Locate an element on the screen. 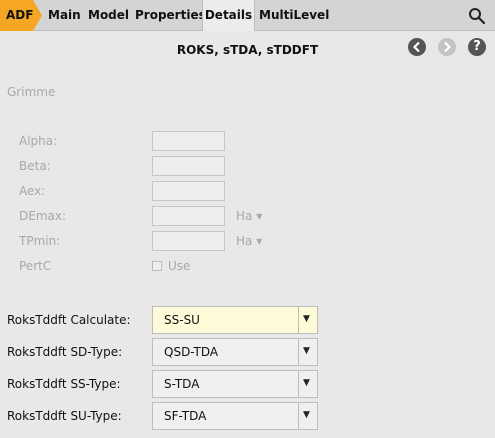  roks-sd-type-value: QSD-TDA is located at coordinates (191, 352).